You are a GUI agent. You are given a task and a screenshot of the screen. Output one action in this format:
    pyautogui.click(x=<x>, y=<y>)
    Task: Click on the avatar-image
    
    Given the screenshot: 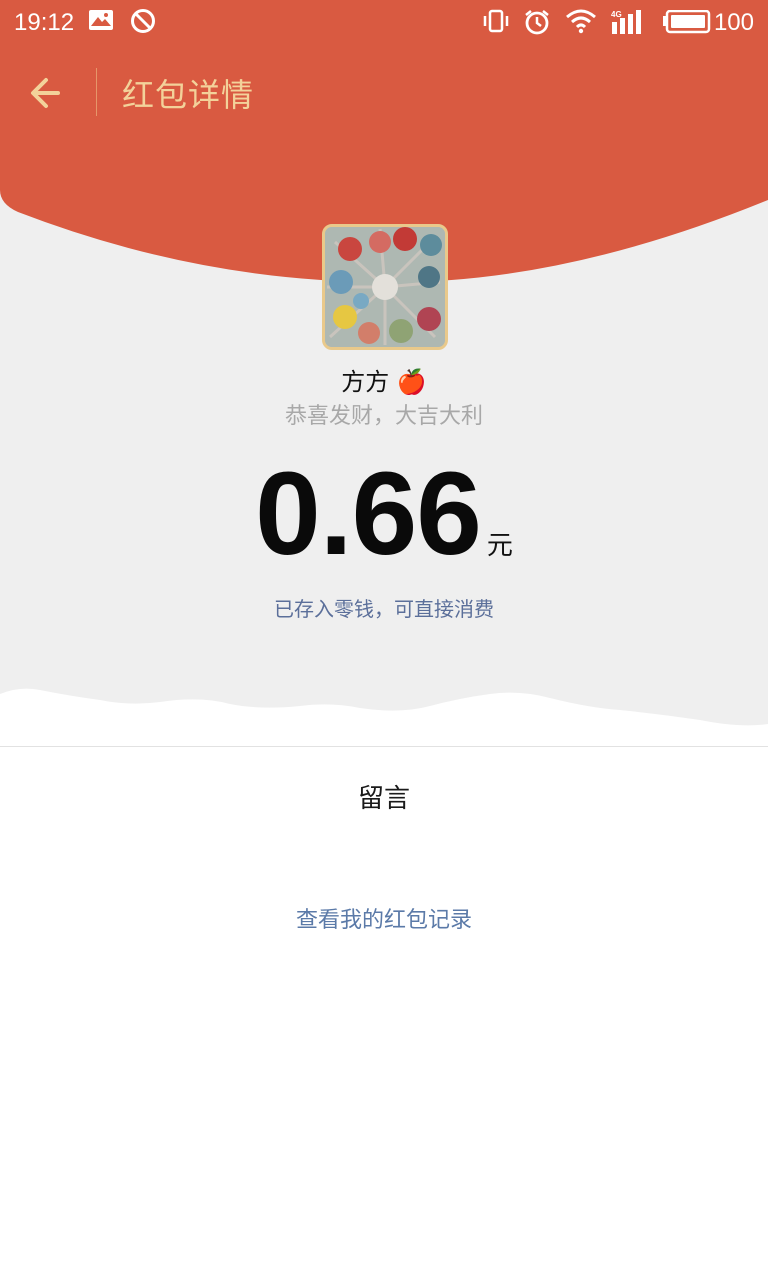 What is the action you would take?
    pyautogui.click(x=385, y=287)
    